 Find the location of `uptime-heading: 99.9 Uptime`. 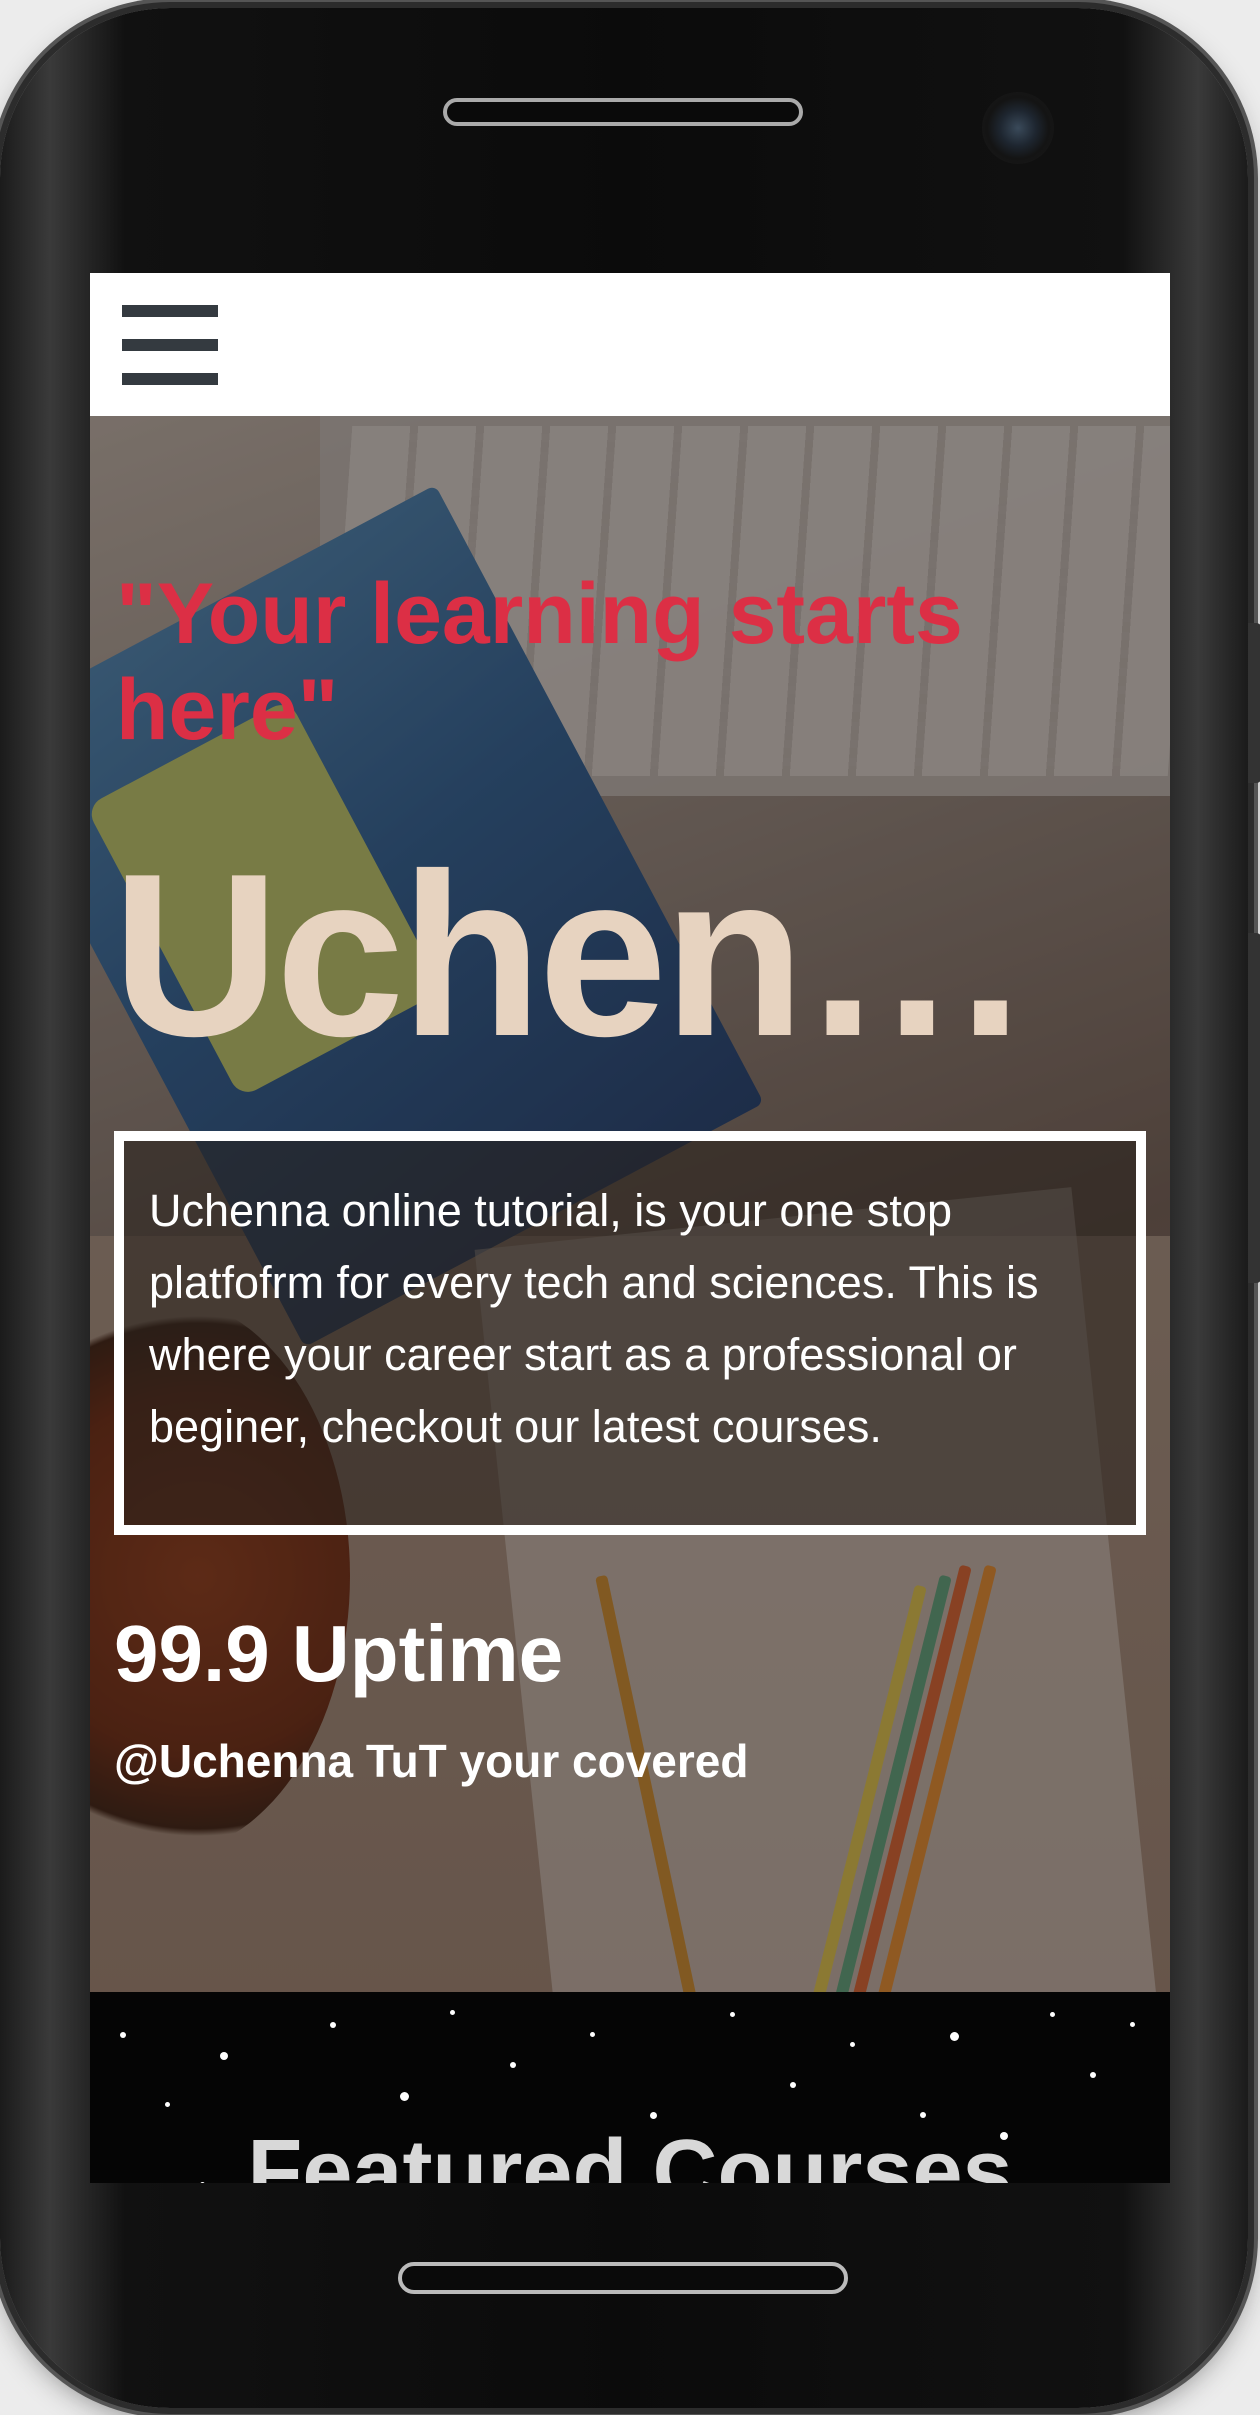

uptime-heading: 99.9 Uptime is located at coordinates (339, 1653).